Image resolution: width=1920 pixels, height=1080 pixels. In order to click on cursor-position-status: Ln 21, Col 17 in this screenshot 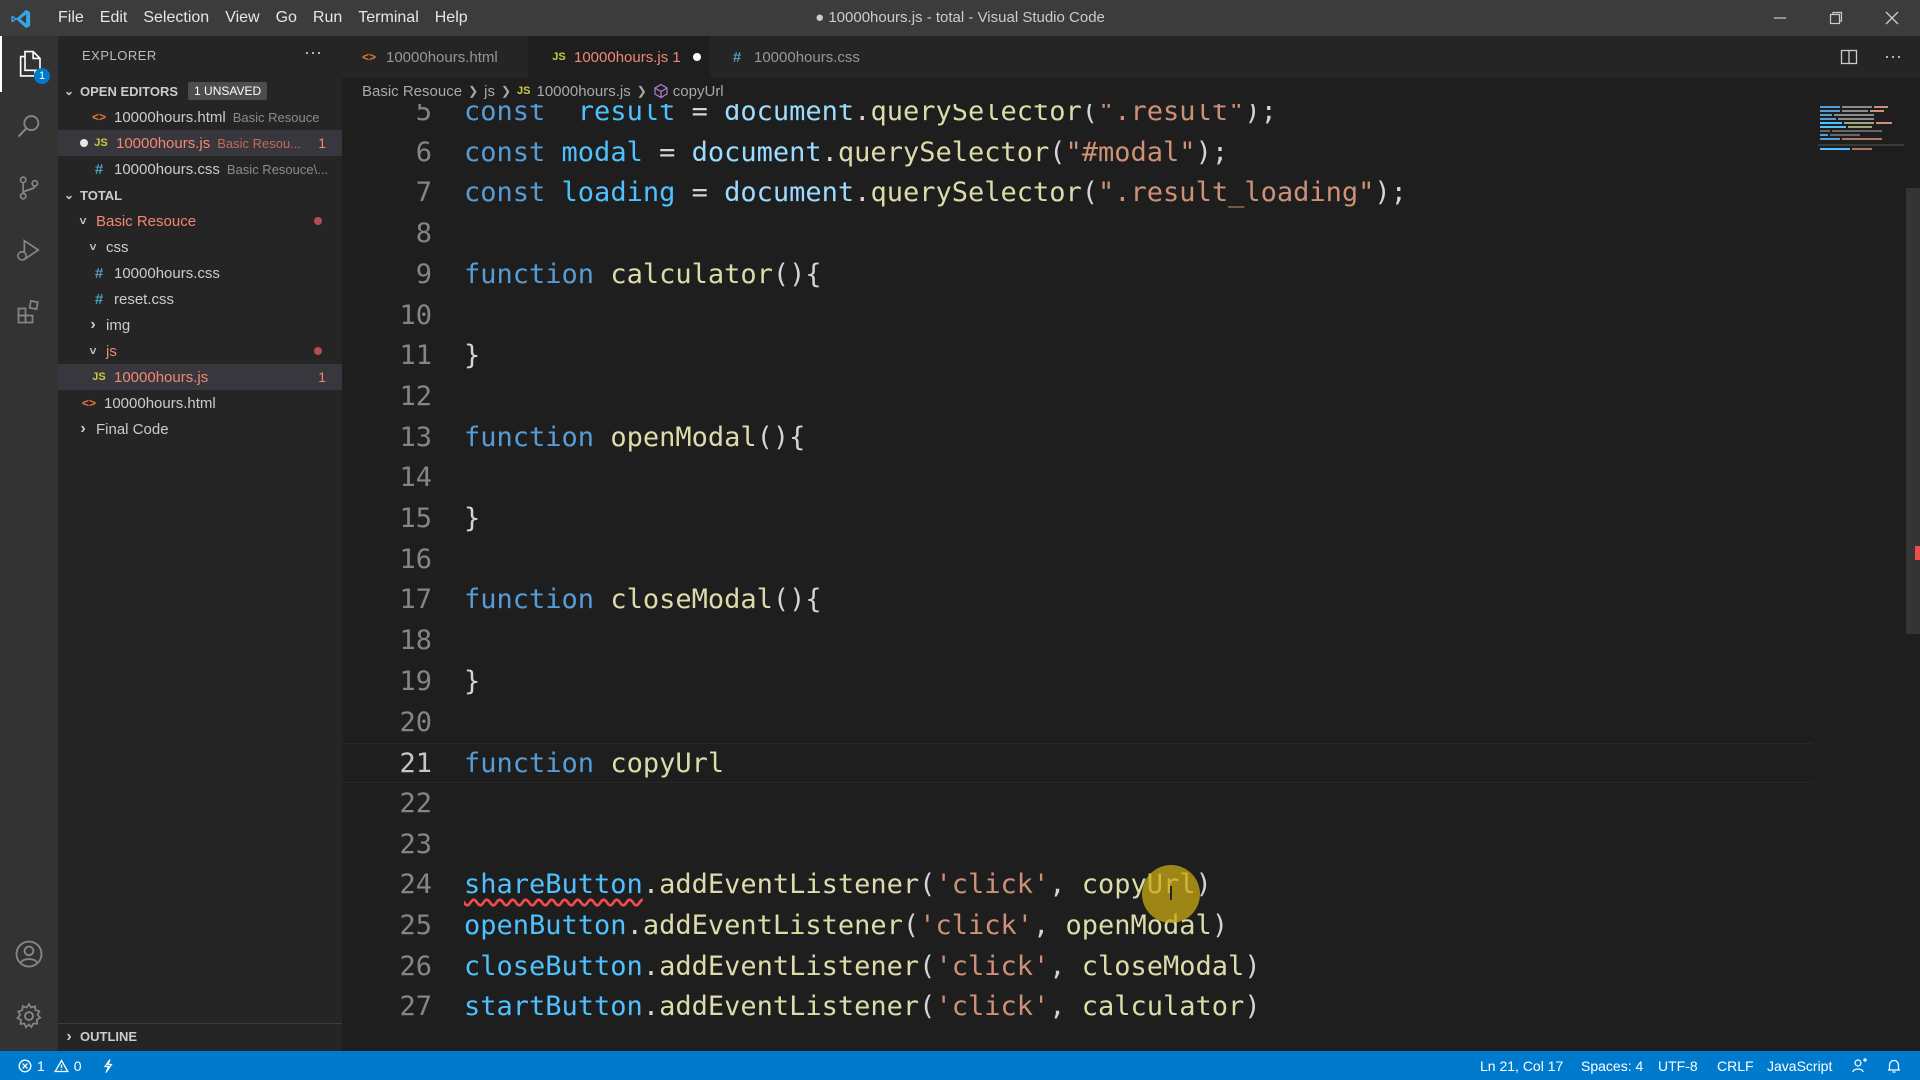, I will do `click(1521, 1065)`.